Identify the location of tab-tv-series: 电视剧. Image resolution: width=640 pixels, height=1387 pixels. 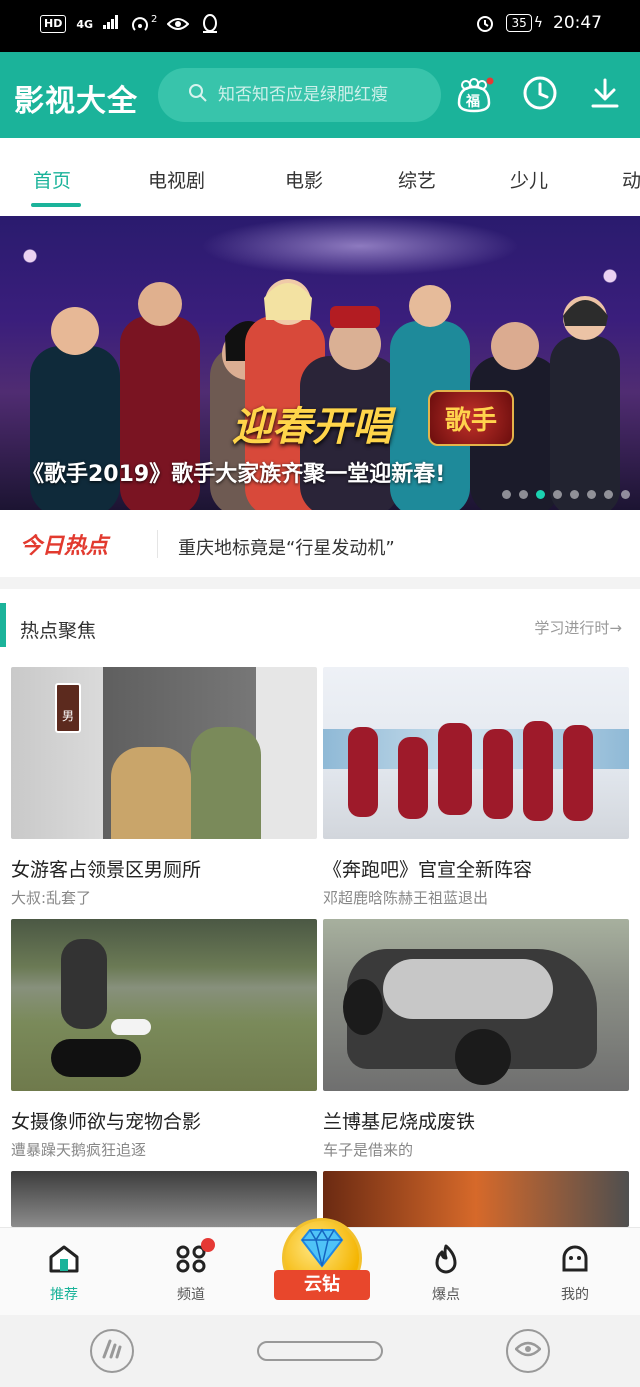
(176, 179).